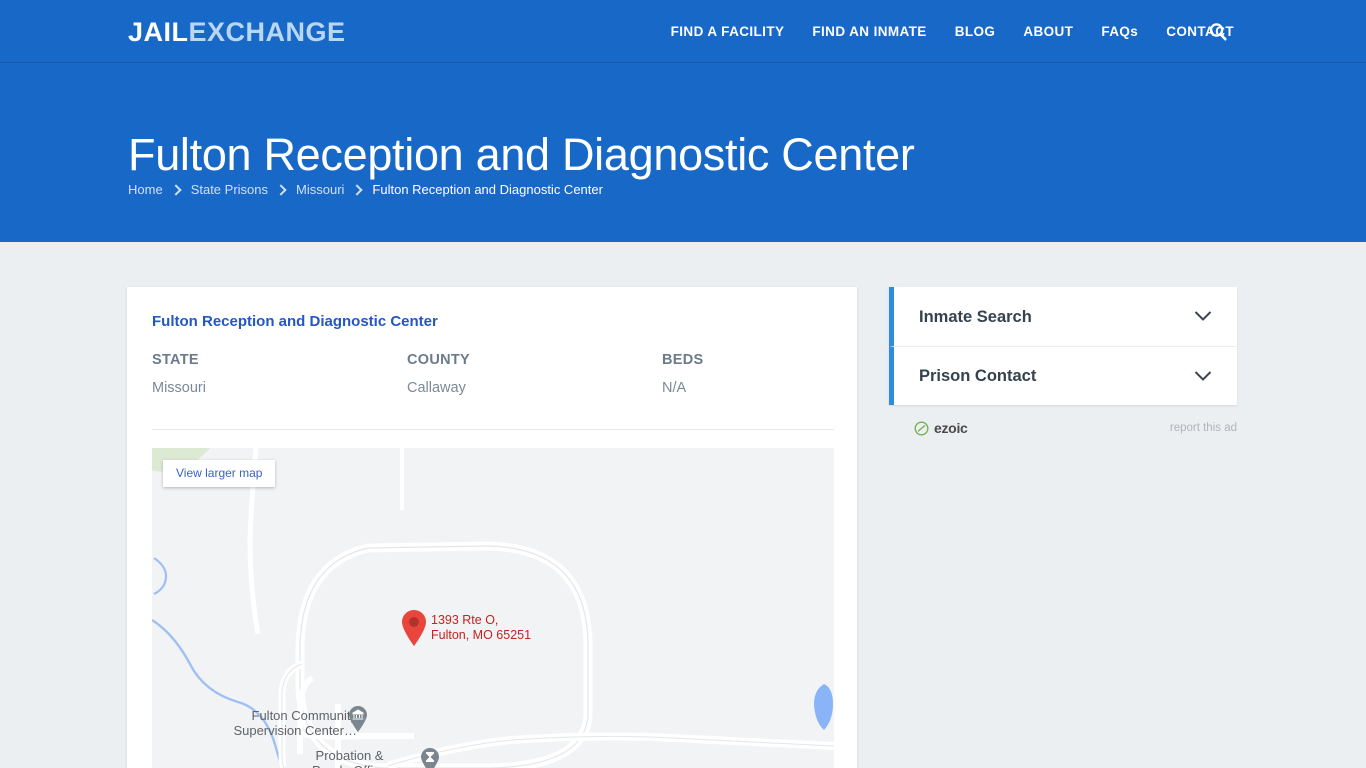 This screenshot has height=768, width=1366. What do you see at coordinates (1063, 316) in the screenshot?
I see `accordion-panel-inmate-search: Inmate Search` at bounding box center [1063, 316].